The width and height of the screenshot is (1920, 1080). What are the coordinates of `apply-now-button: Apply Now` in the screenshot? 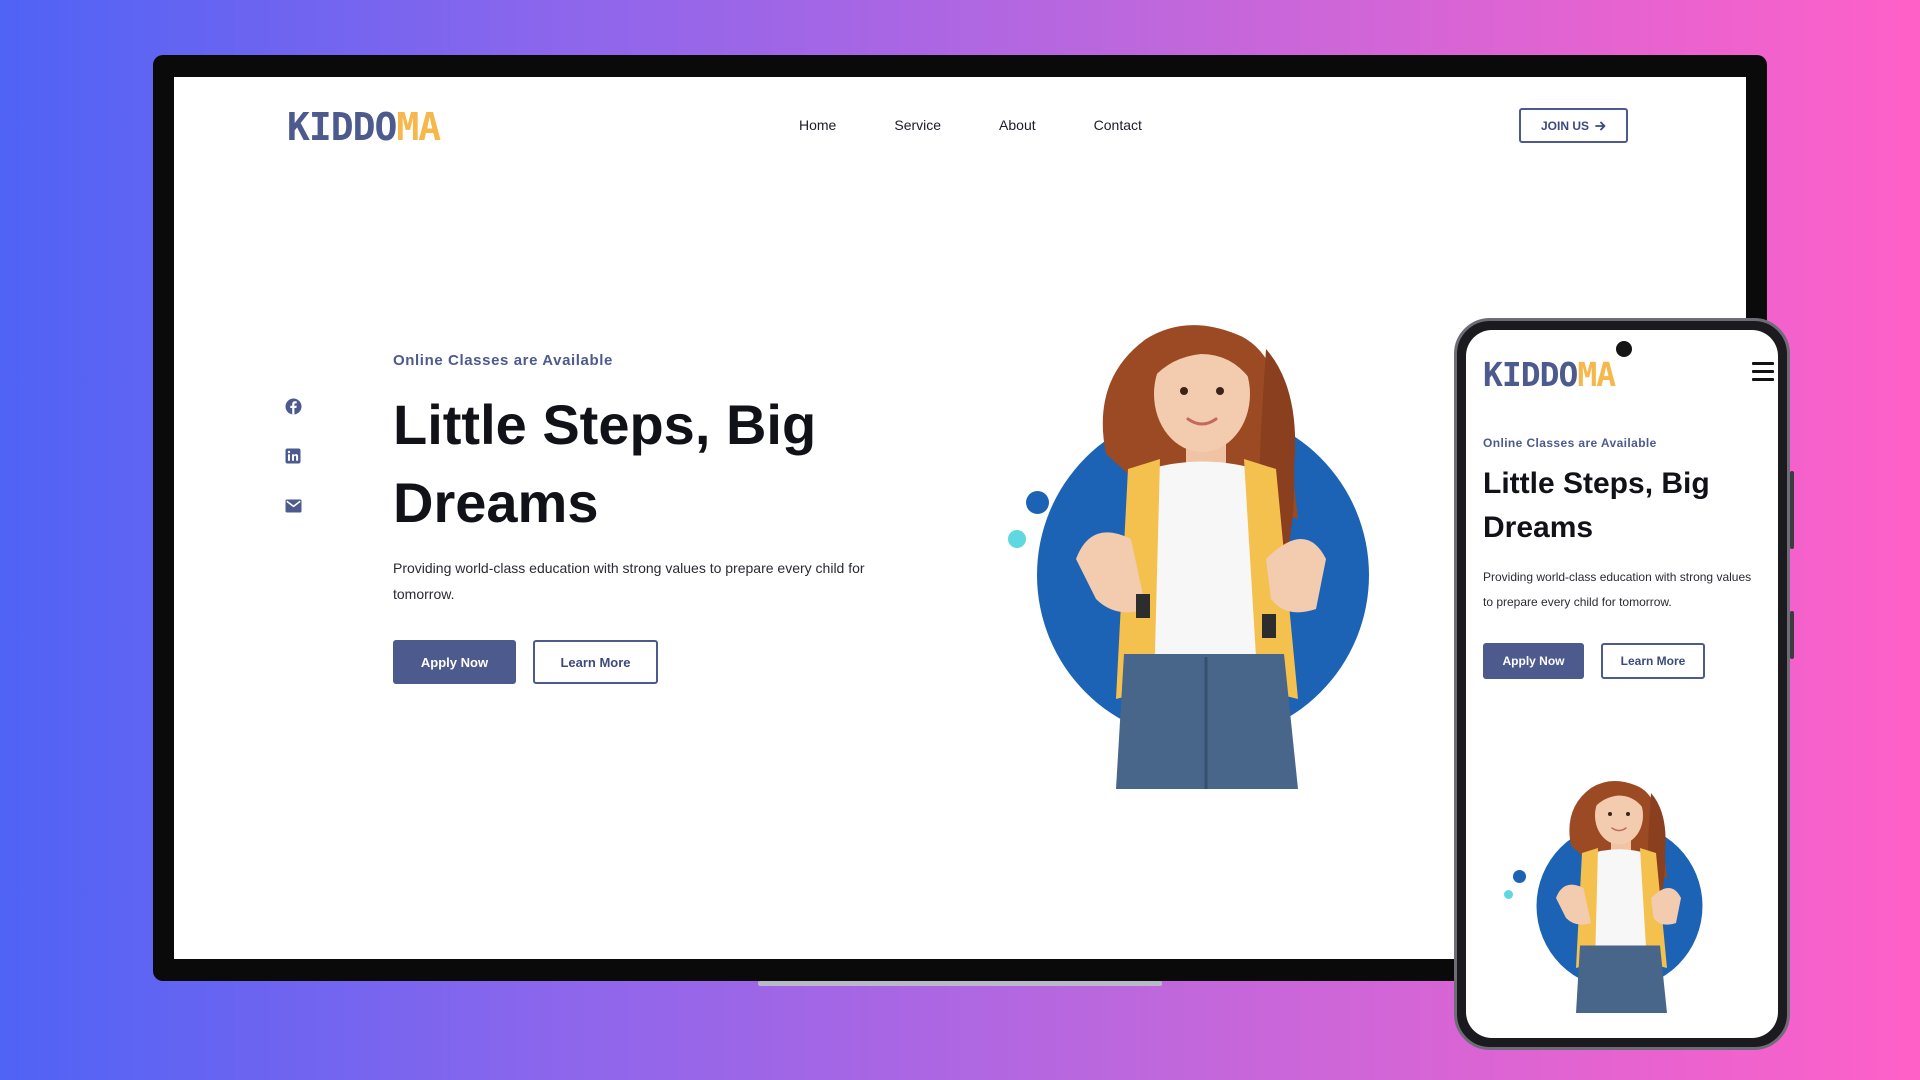 It's located at (454, 662).